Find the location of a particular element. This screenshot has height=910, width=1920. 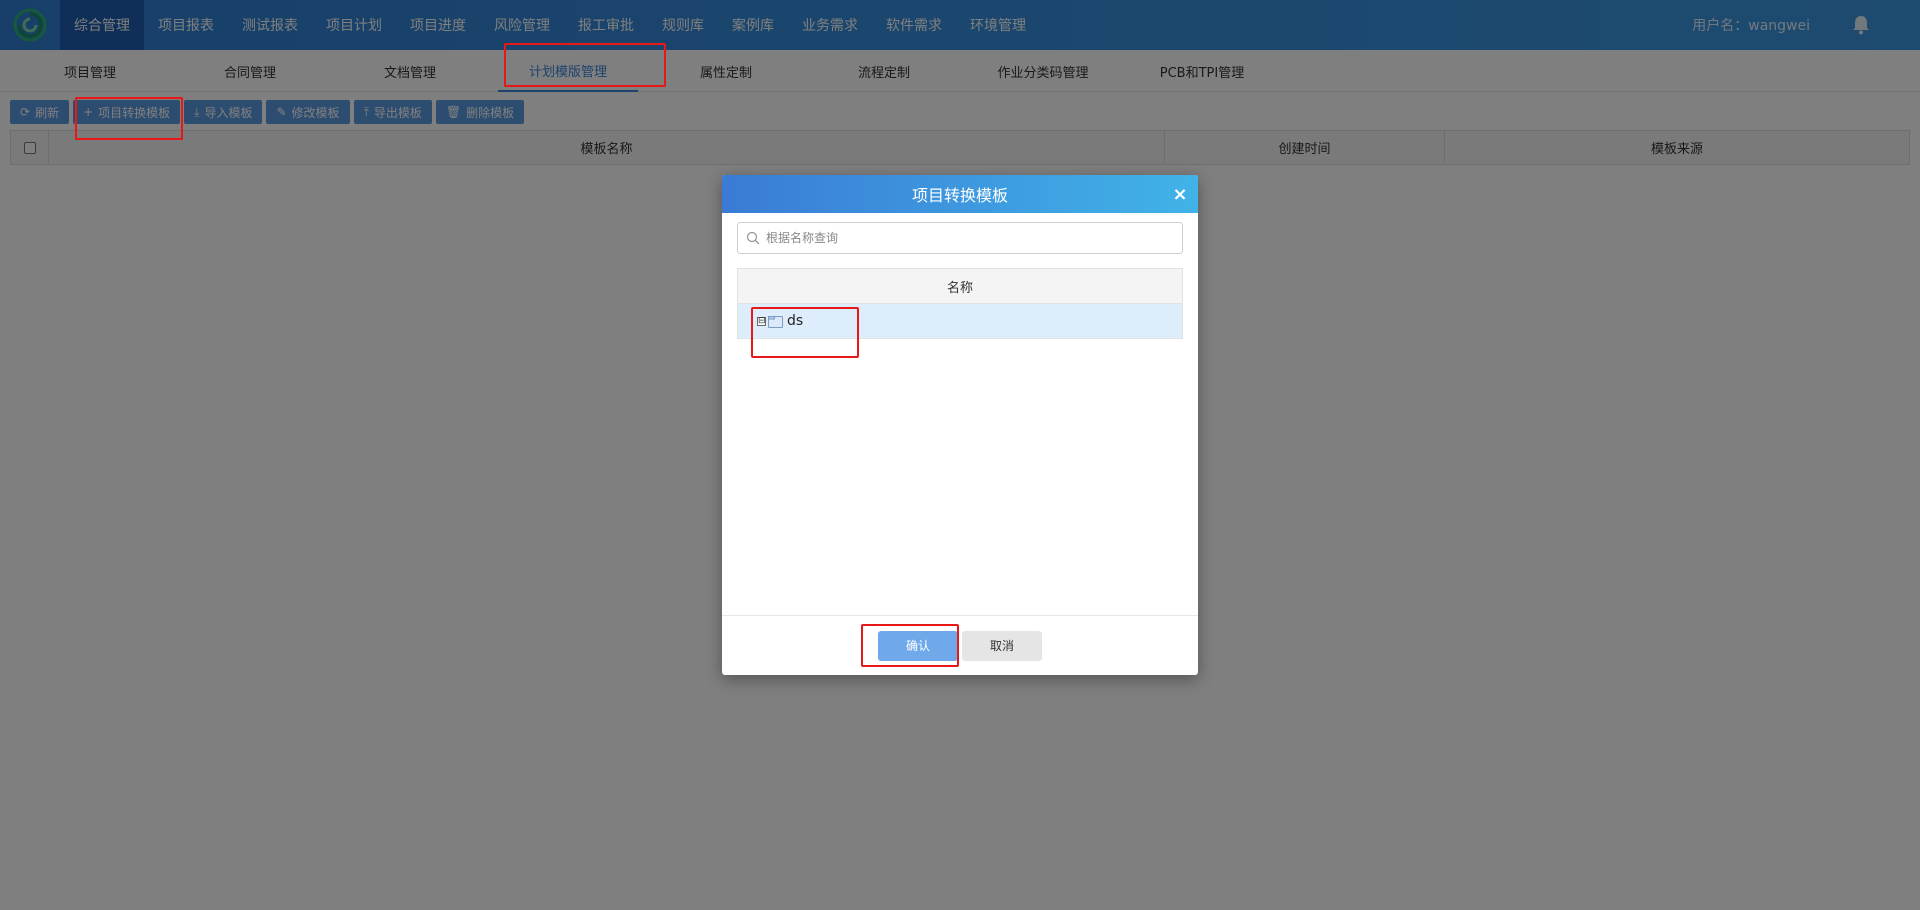

dialog-title: 项目转换模板 is located at coordinates (959, 195).